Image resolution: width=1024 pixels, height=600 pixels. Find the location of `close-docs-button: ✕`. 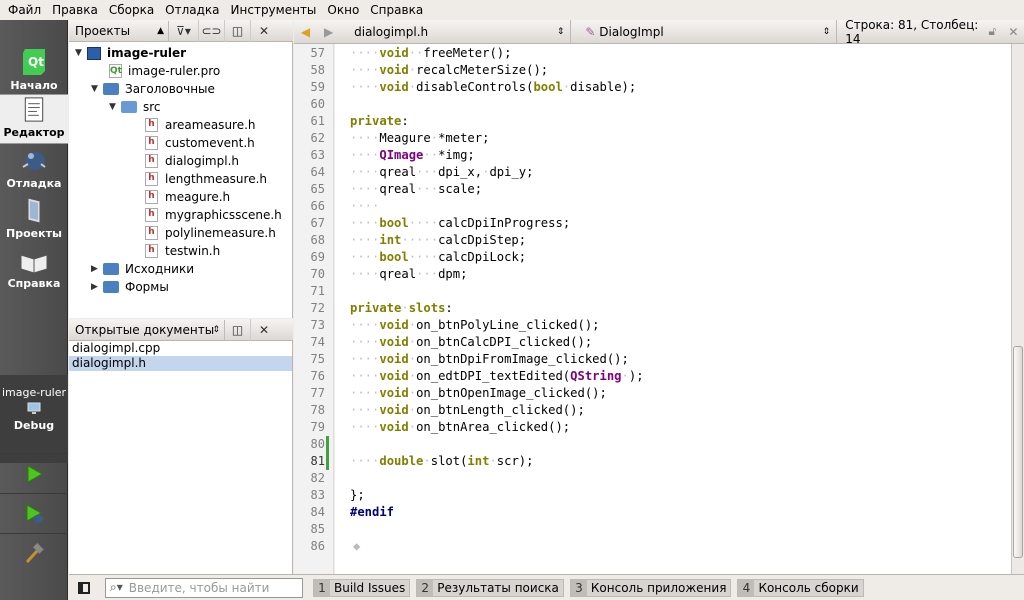

close-docs-button: ✕ is located at coordinates (264, 330).